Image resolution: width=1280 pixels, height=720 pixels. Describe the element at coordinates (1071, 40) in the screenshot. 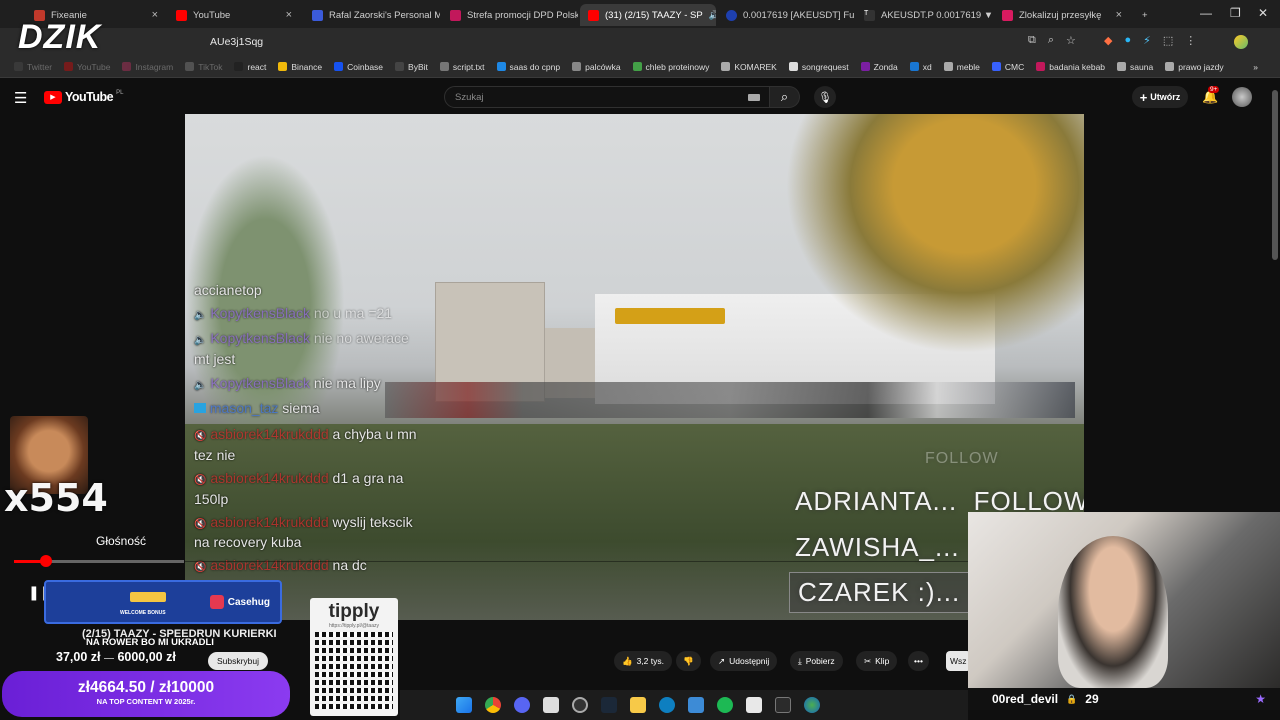

I see `star-icon: ☆` at that location.